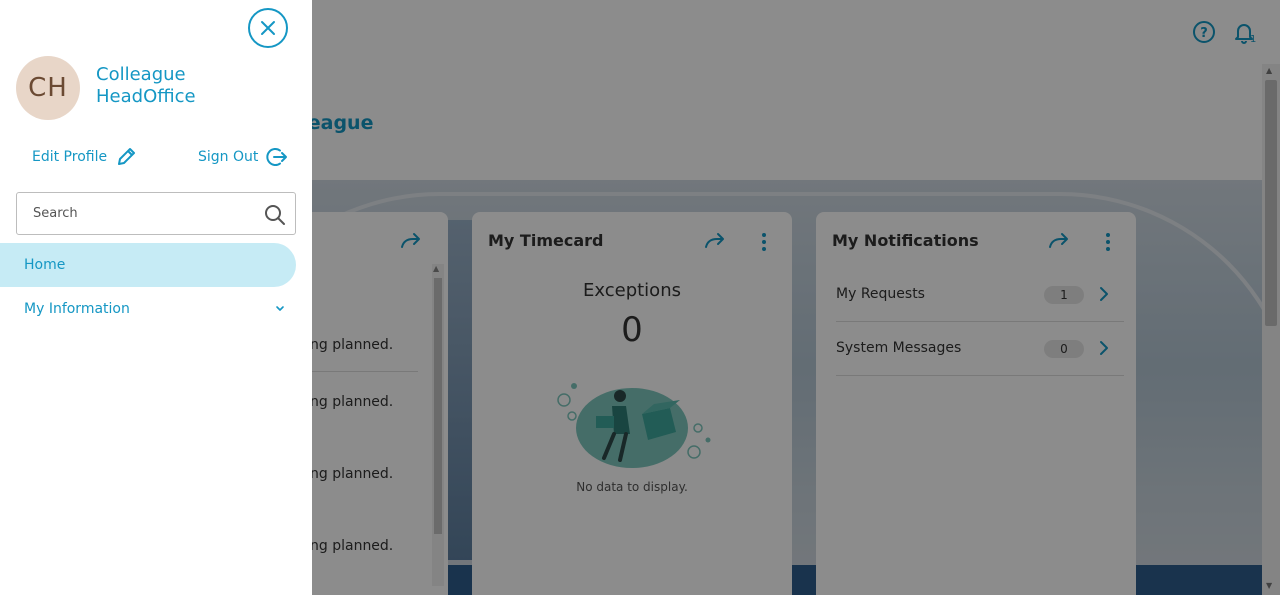 This screenshot has height=595, width=1280. I want to click on close-button, so click(268, 28).